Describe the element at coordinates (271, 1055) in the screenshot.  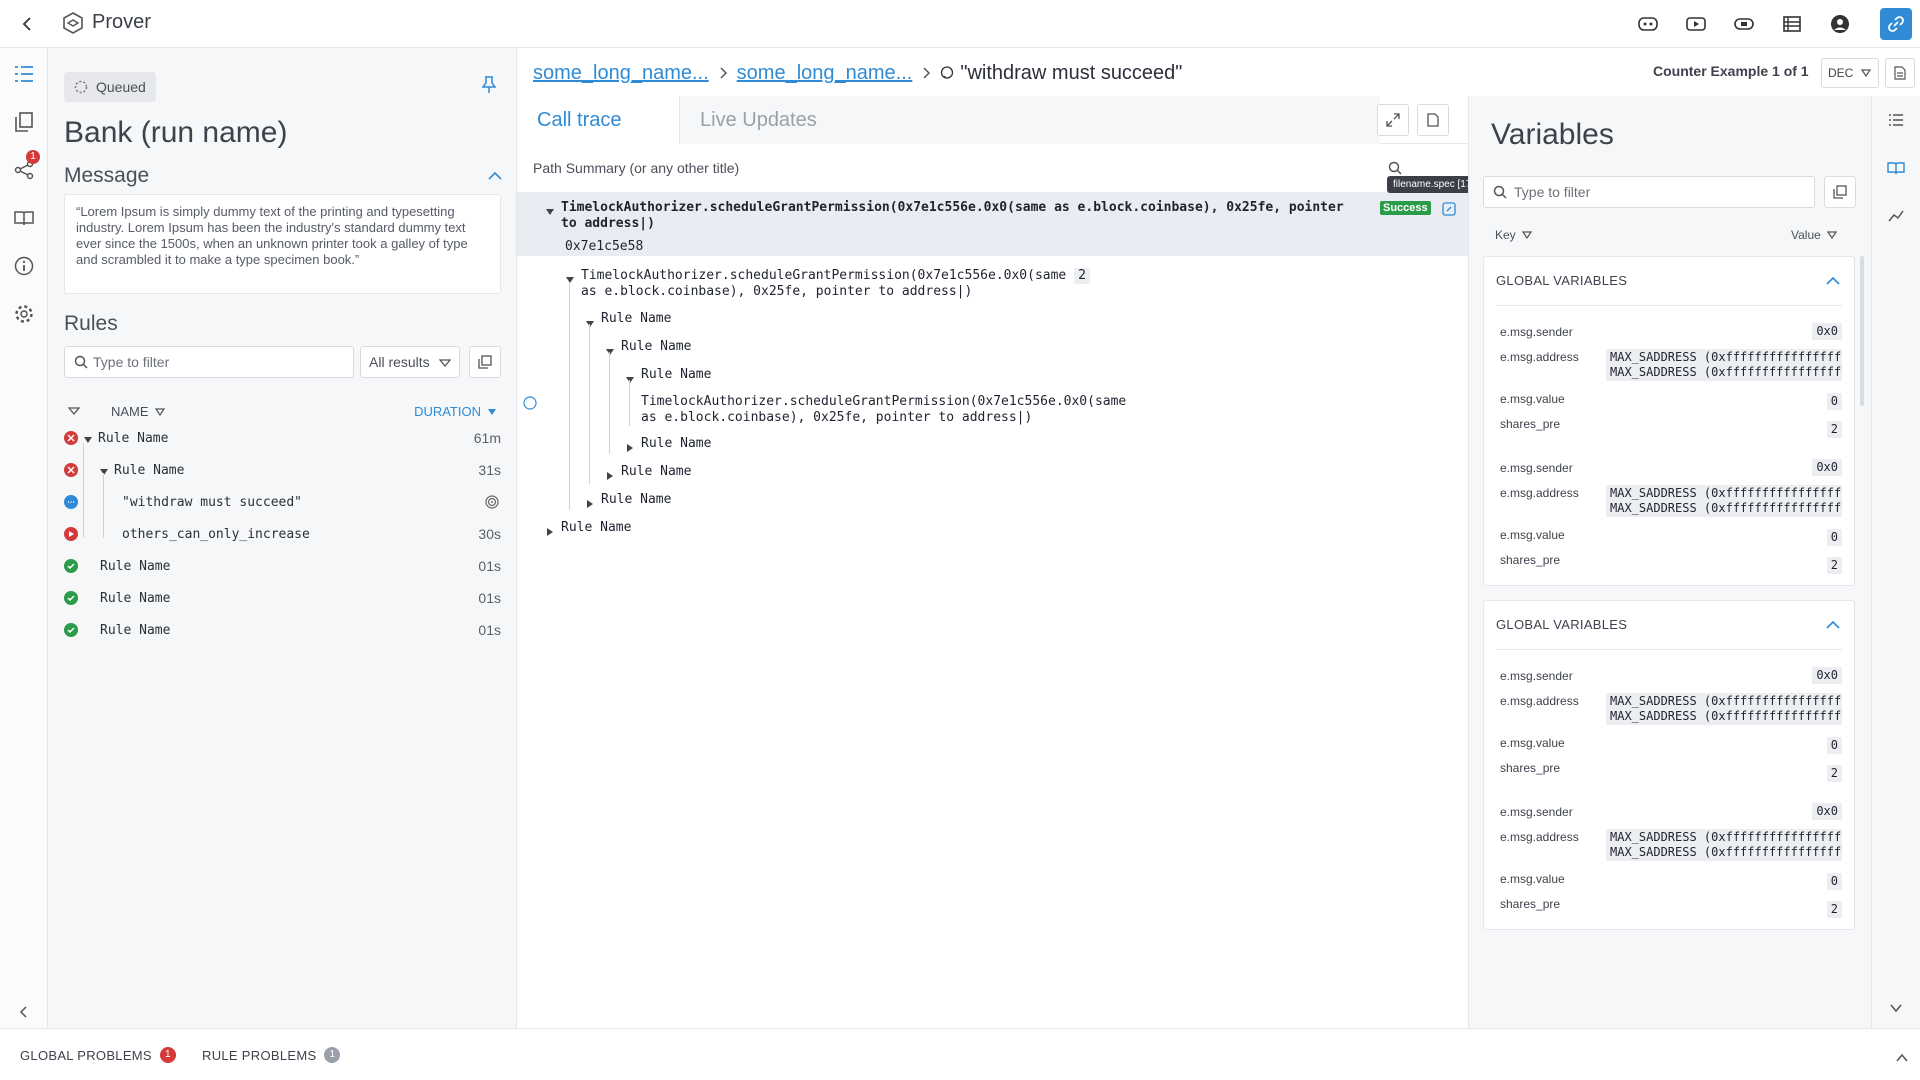
I see `rule-problems-tab: RULE PROBLEMS 1` at that location.